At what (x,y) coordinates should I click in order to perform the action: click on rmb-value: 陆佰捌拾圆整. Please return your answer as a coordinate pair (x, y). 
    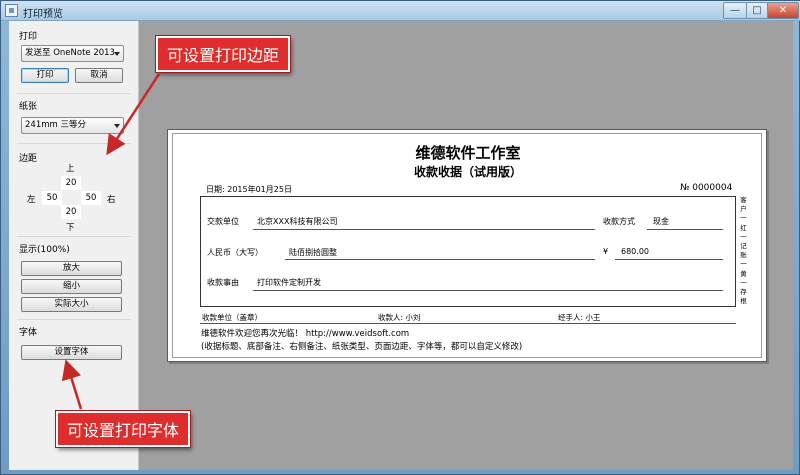
    Looking at the image, I should click on (313, 252).